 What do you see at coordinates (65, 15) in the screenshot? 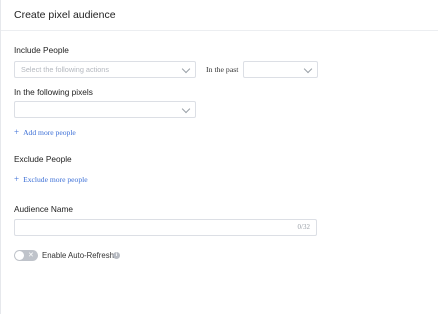
I see `panel-title: Create pixel audience` at bounding box center [65, 15].